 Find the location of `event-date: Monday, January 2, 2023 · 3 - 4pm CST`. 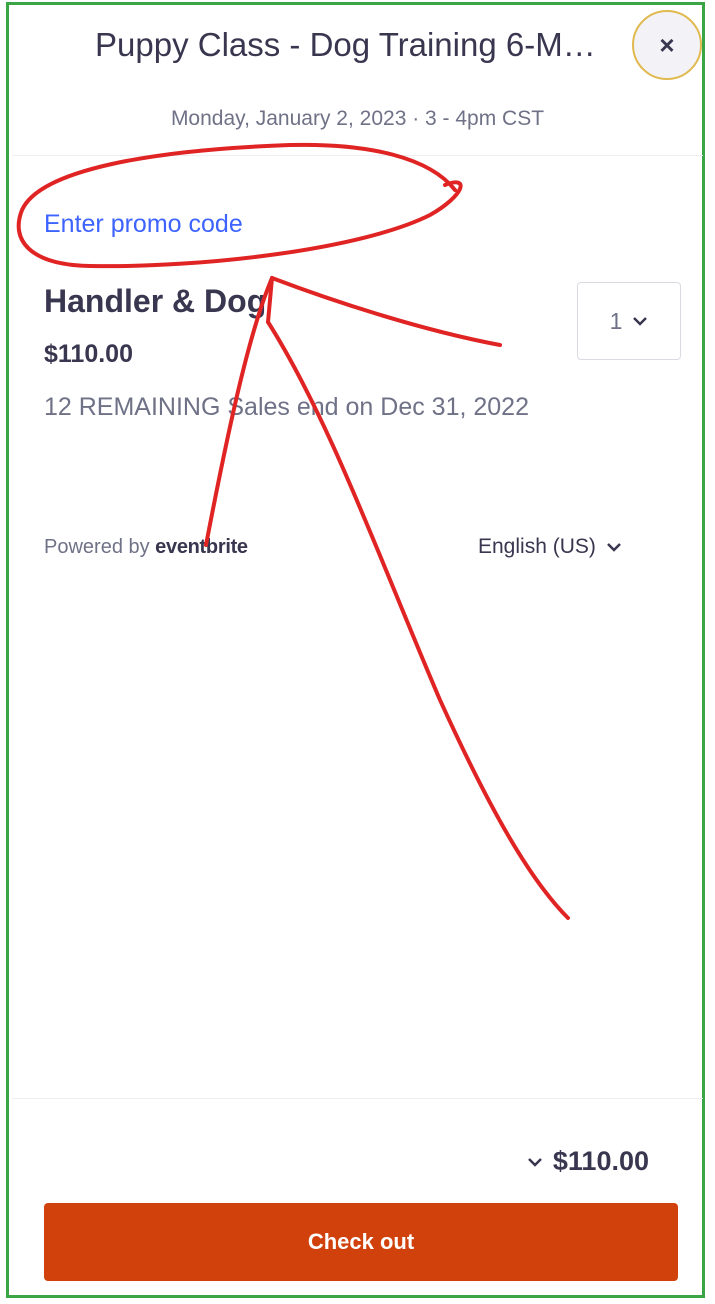

event-date: Monday, January 2, 2023 · 3 - 4pm CST is located at coordinates (357, 118).